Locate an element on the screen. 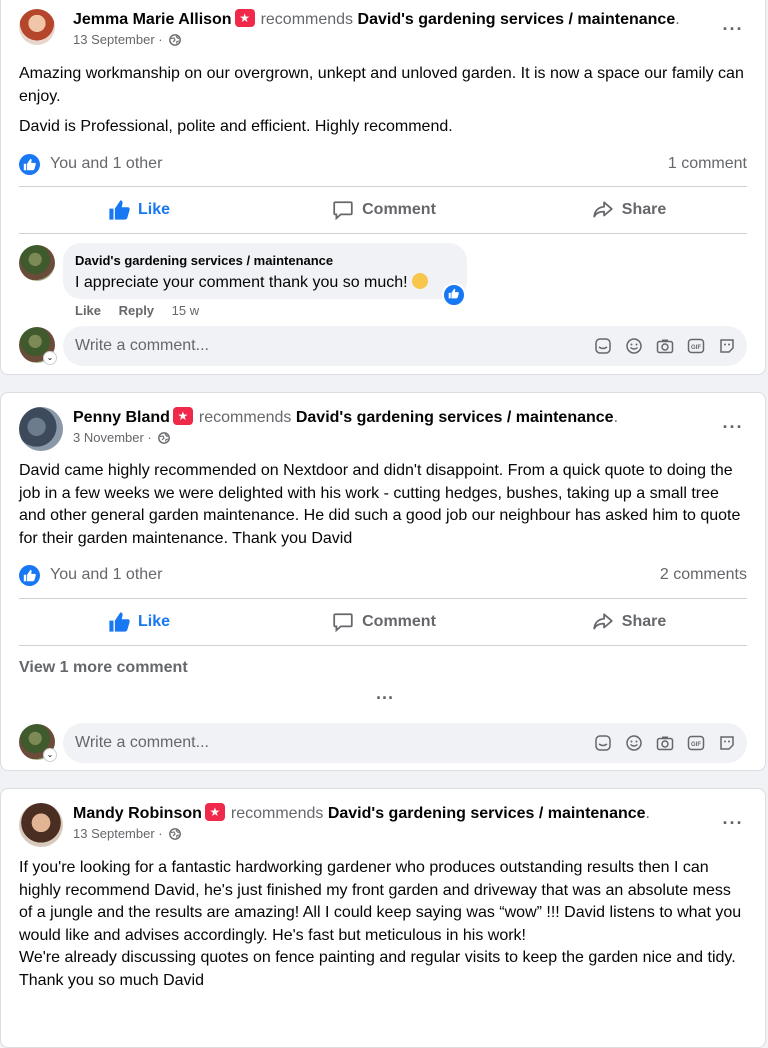  reply-reply-link: Reply is located at coordinates (136, 310).